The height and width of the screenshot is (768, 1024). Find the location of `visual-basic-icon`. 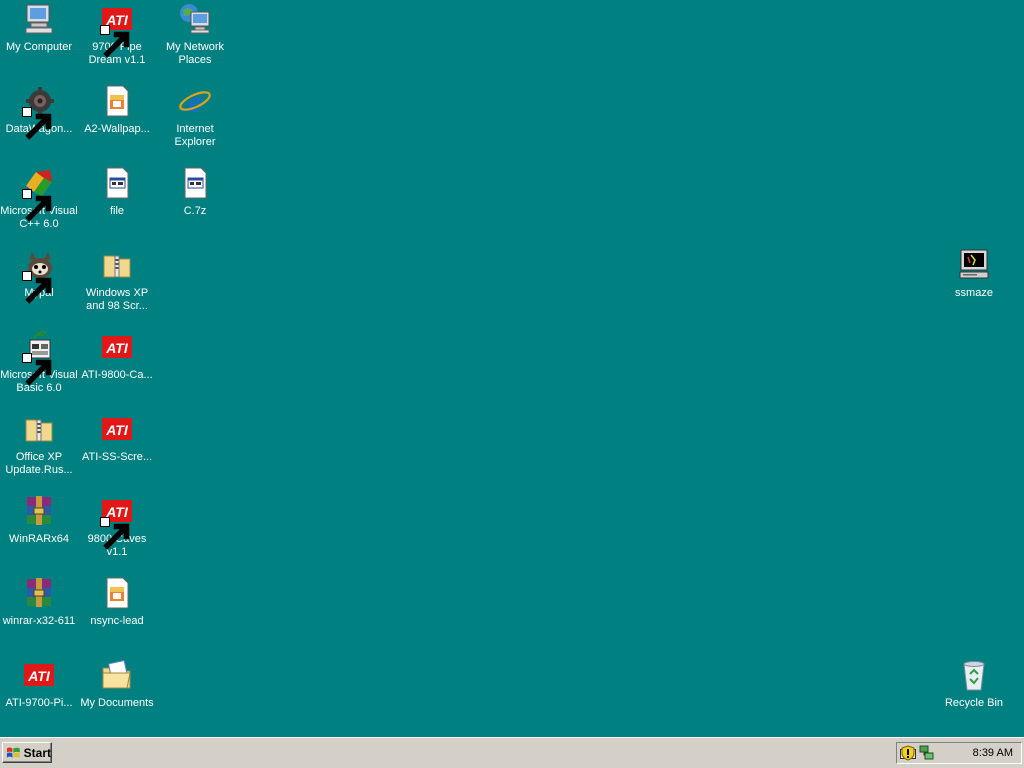

visual-basic-icon is located at coordinates (39, 358).